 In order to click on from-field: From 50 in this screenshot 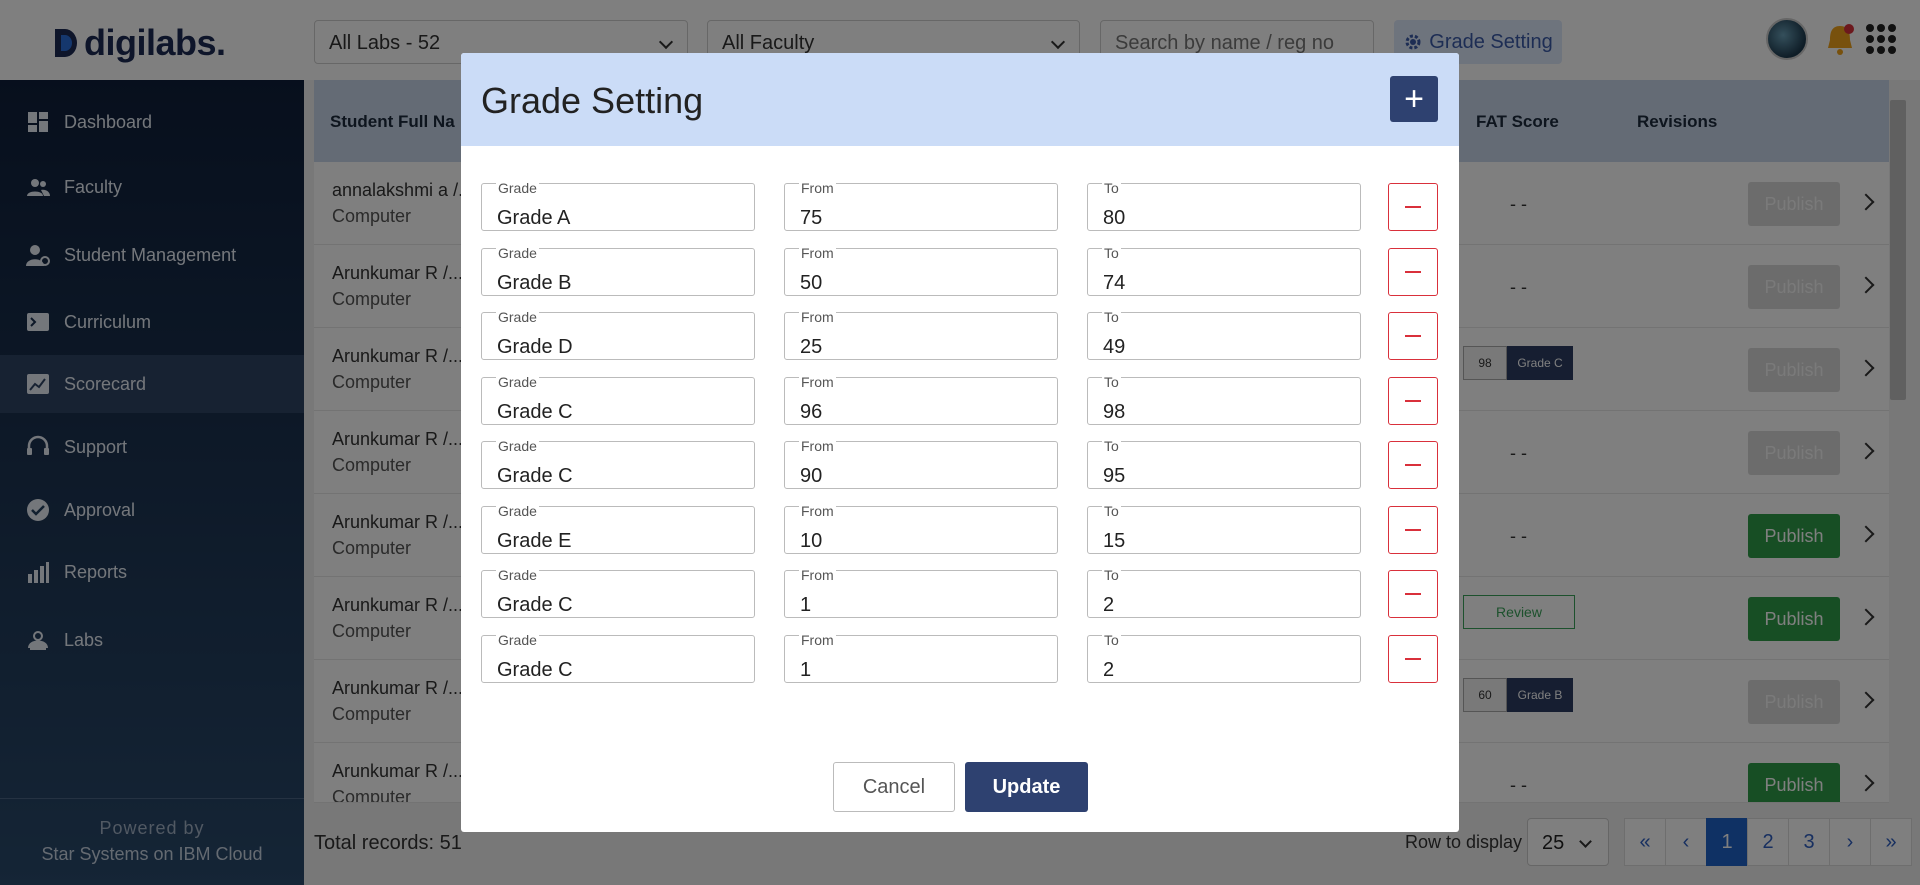, I will do `click(921, 270)`.